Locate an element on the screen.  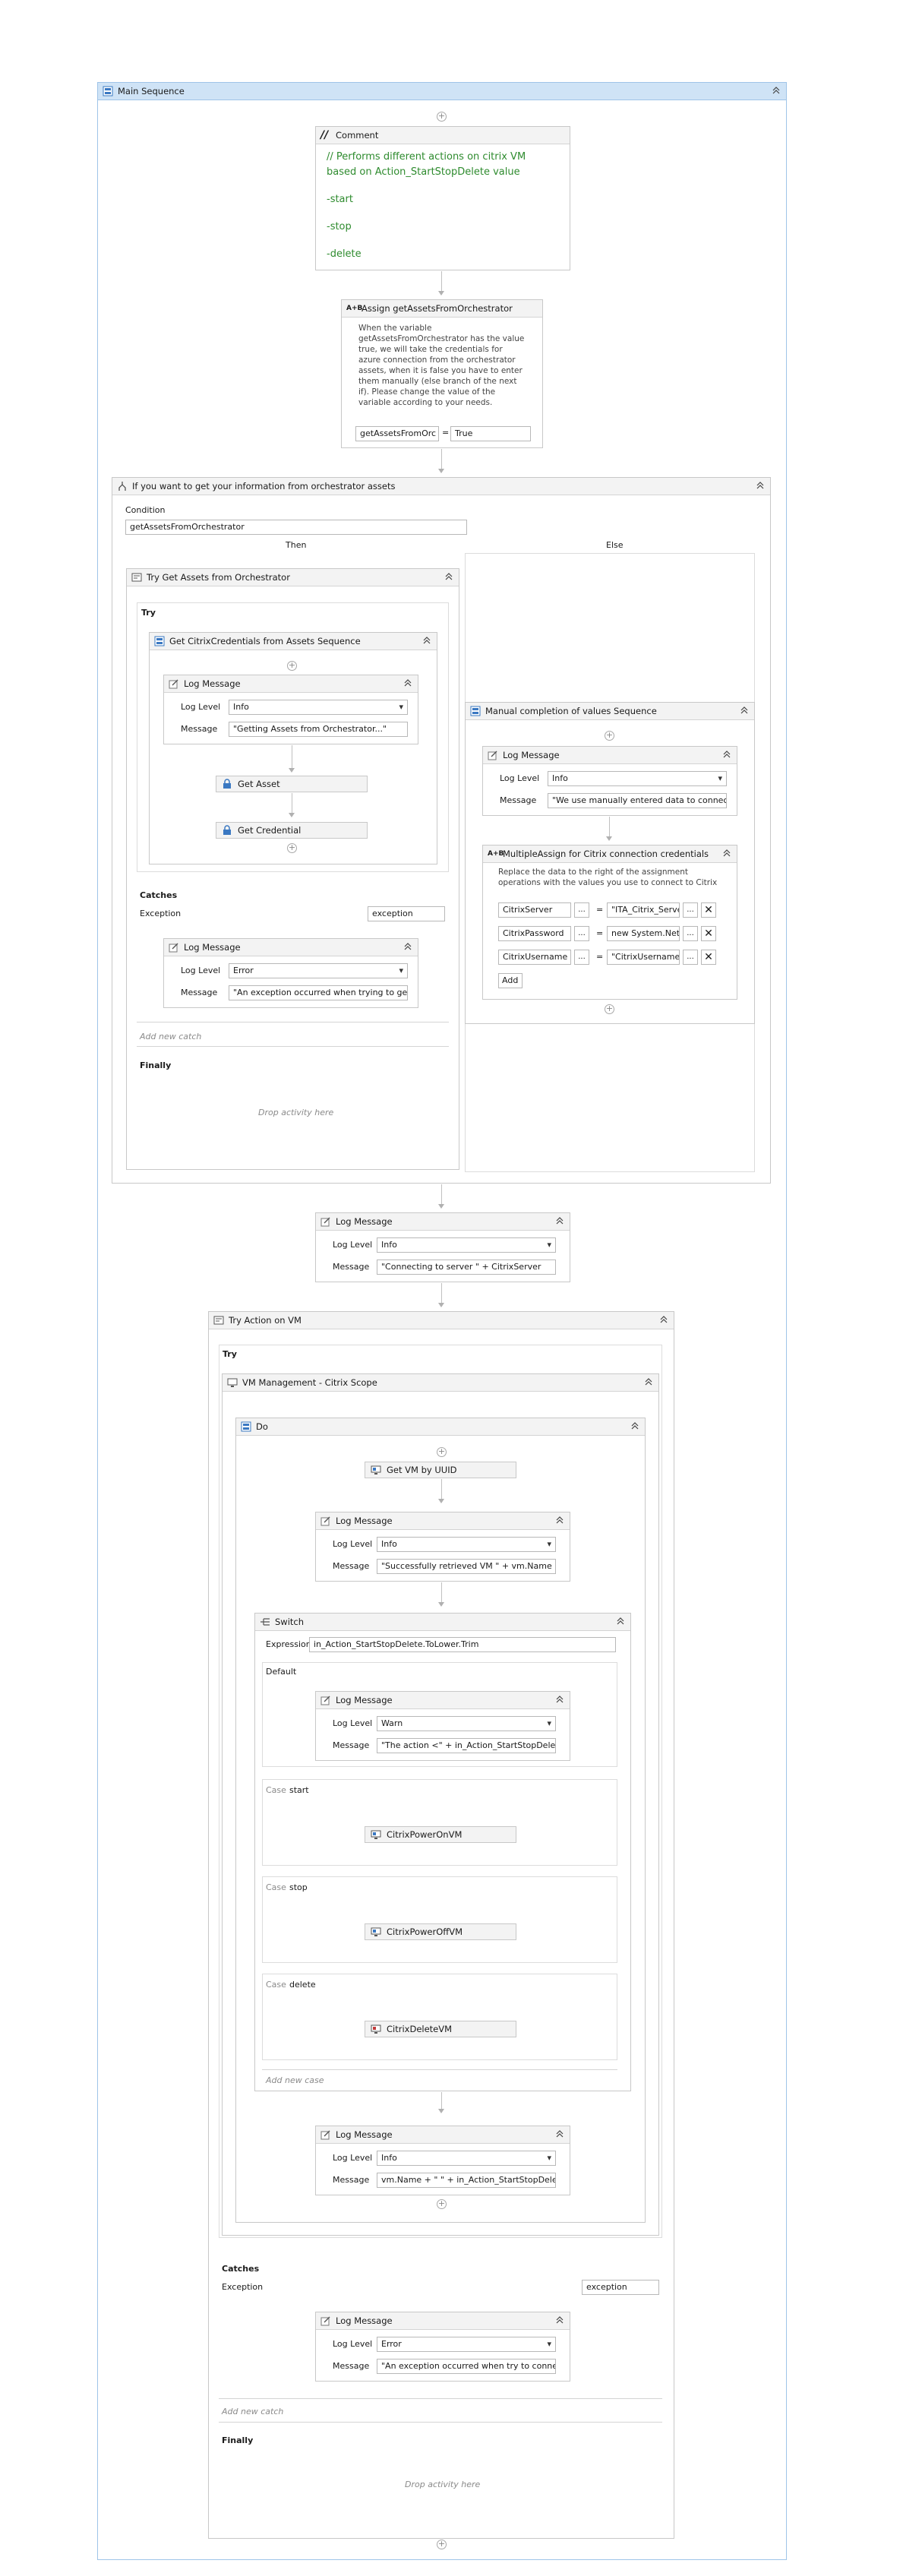
citrix-delete-vm-activity: CitrixDeleteVM is located at coordinates (440, 2029).